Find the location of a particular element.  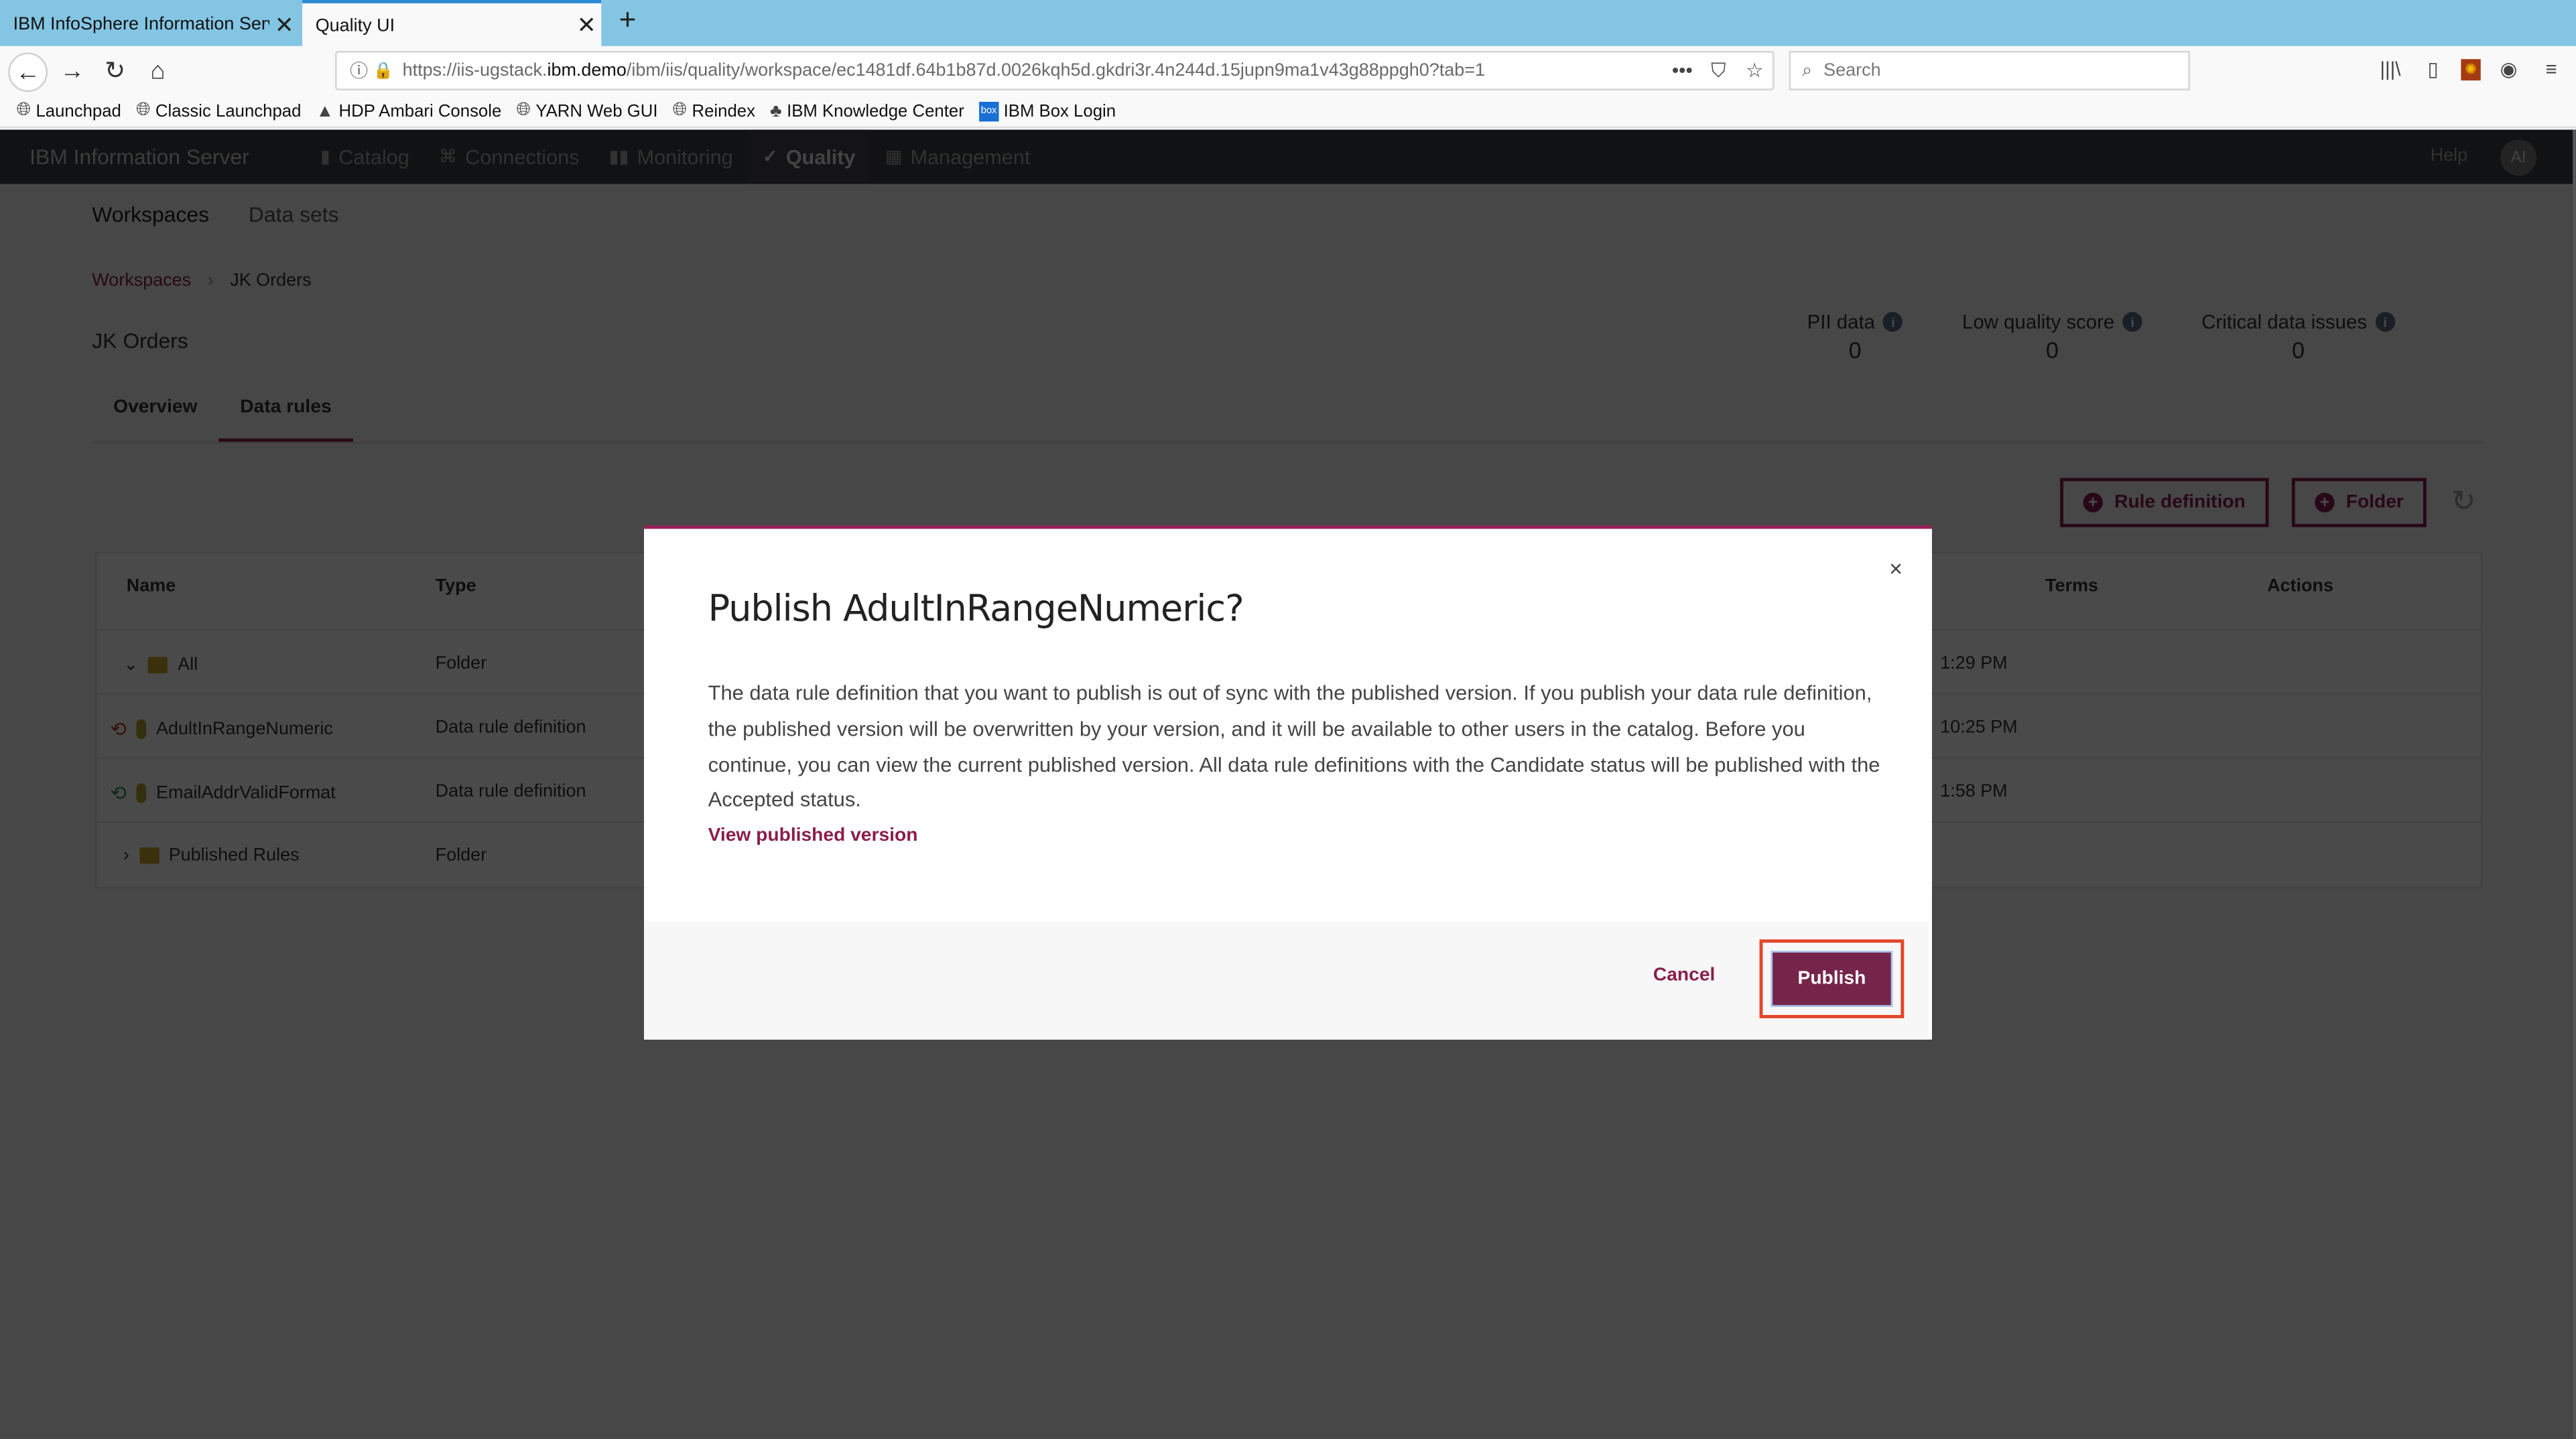

tab-label: IBM InfoSphere Information Server is located at coordinates (141, 25).